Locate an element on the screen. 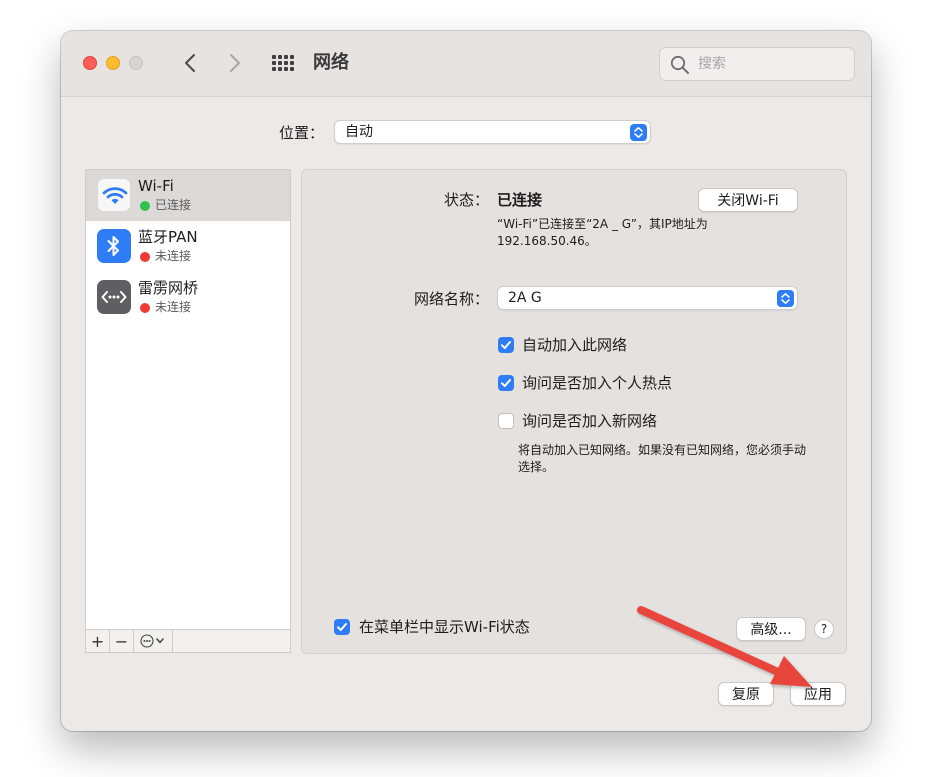 This screenshot has width=934, height=777. service-item-thunderbolt-bridge: 雷雳网桥 未连接 is located at coordinates (188, 297).